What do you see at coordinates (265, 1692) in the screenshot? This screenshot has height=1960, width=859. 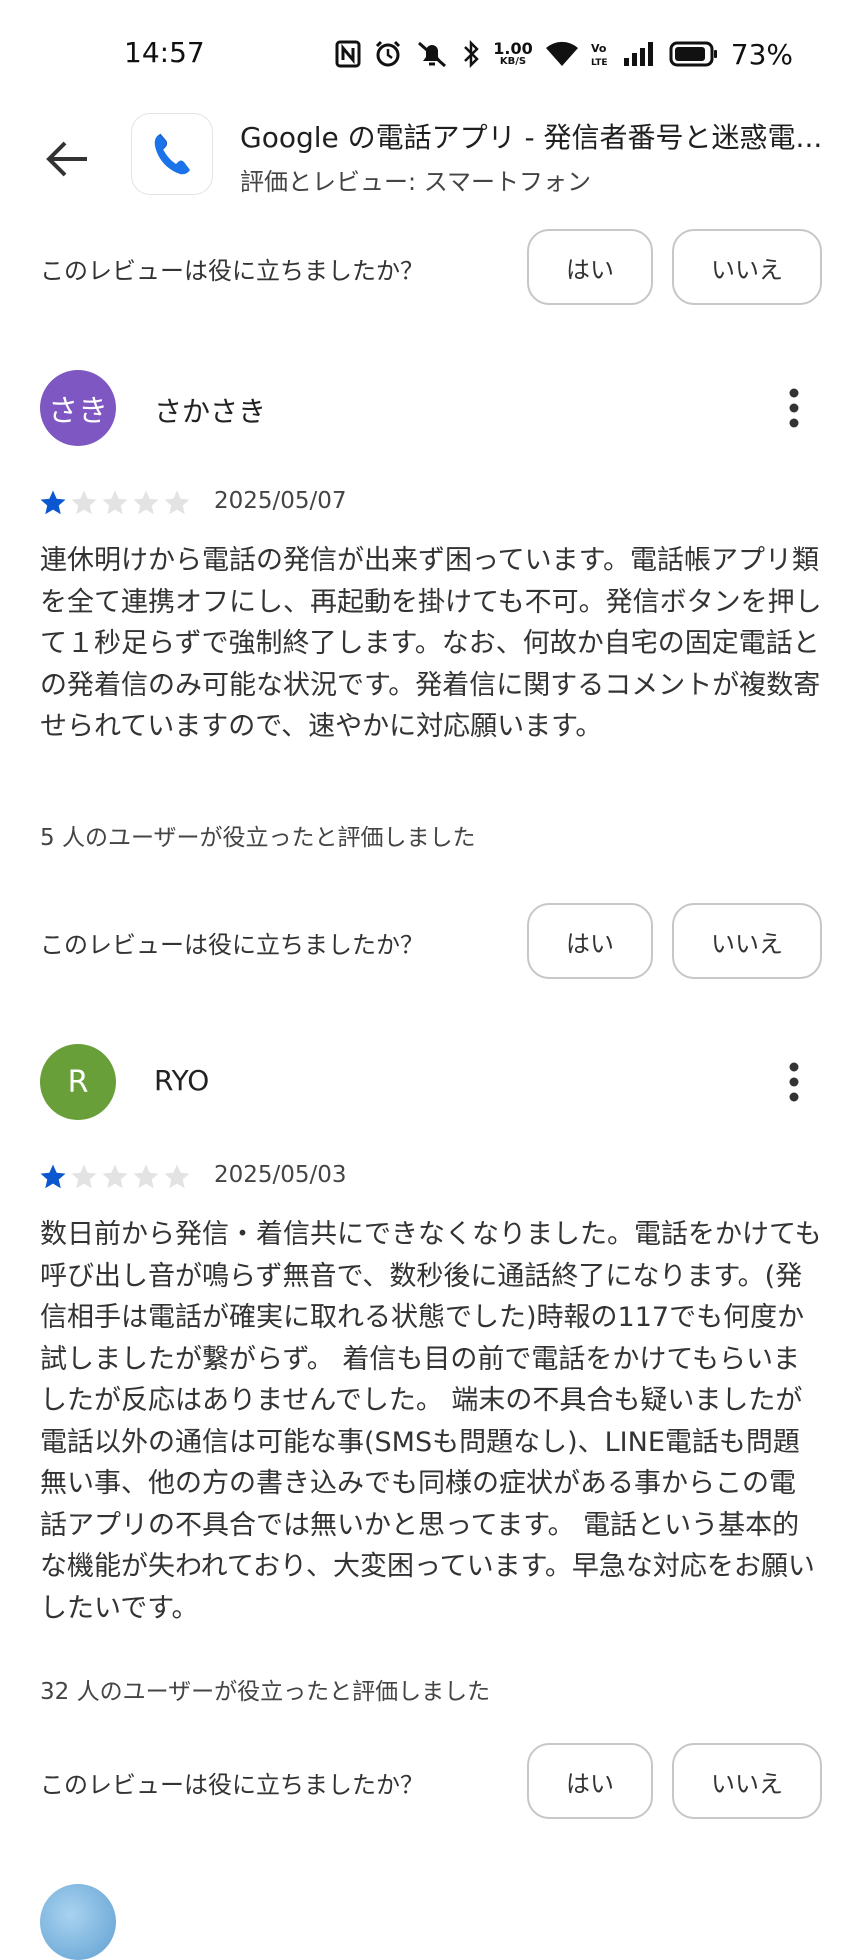 I see `helpful-count: 32 人のユーザーが役立ったと評価しました` at bounding box center [265, 1692].